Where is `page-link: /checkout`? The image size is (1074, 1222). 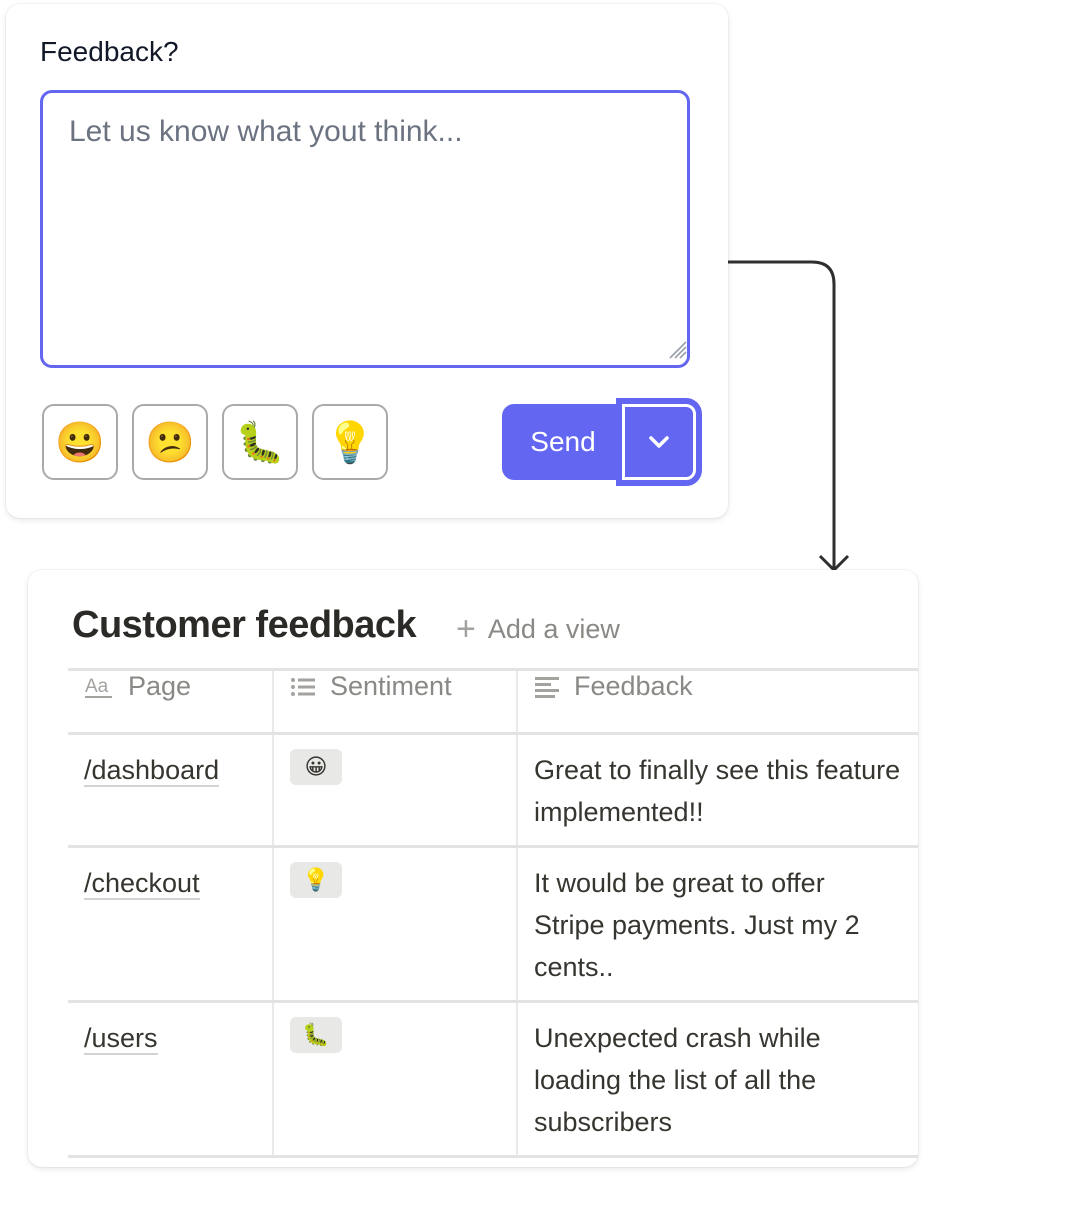
page-link: /checkout is located at coordinates (142, 884).